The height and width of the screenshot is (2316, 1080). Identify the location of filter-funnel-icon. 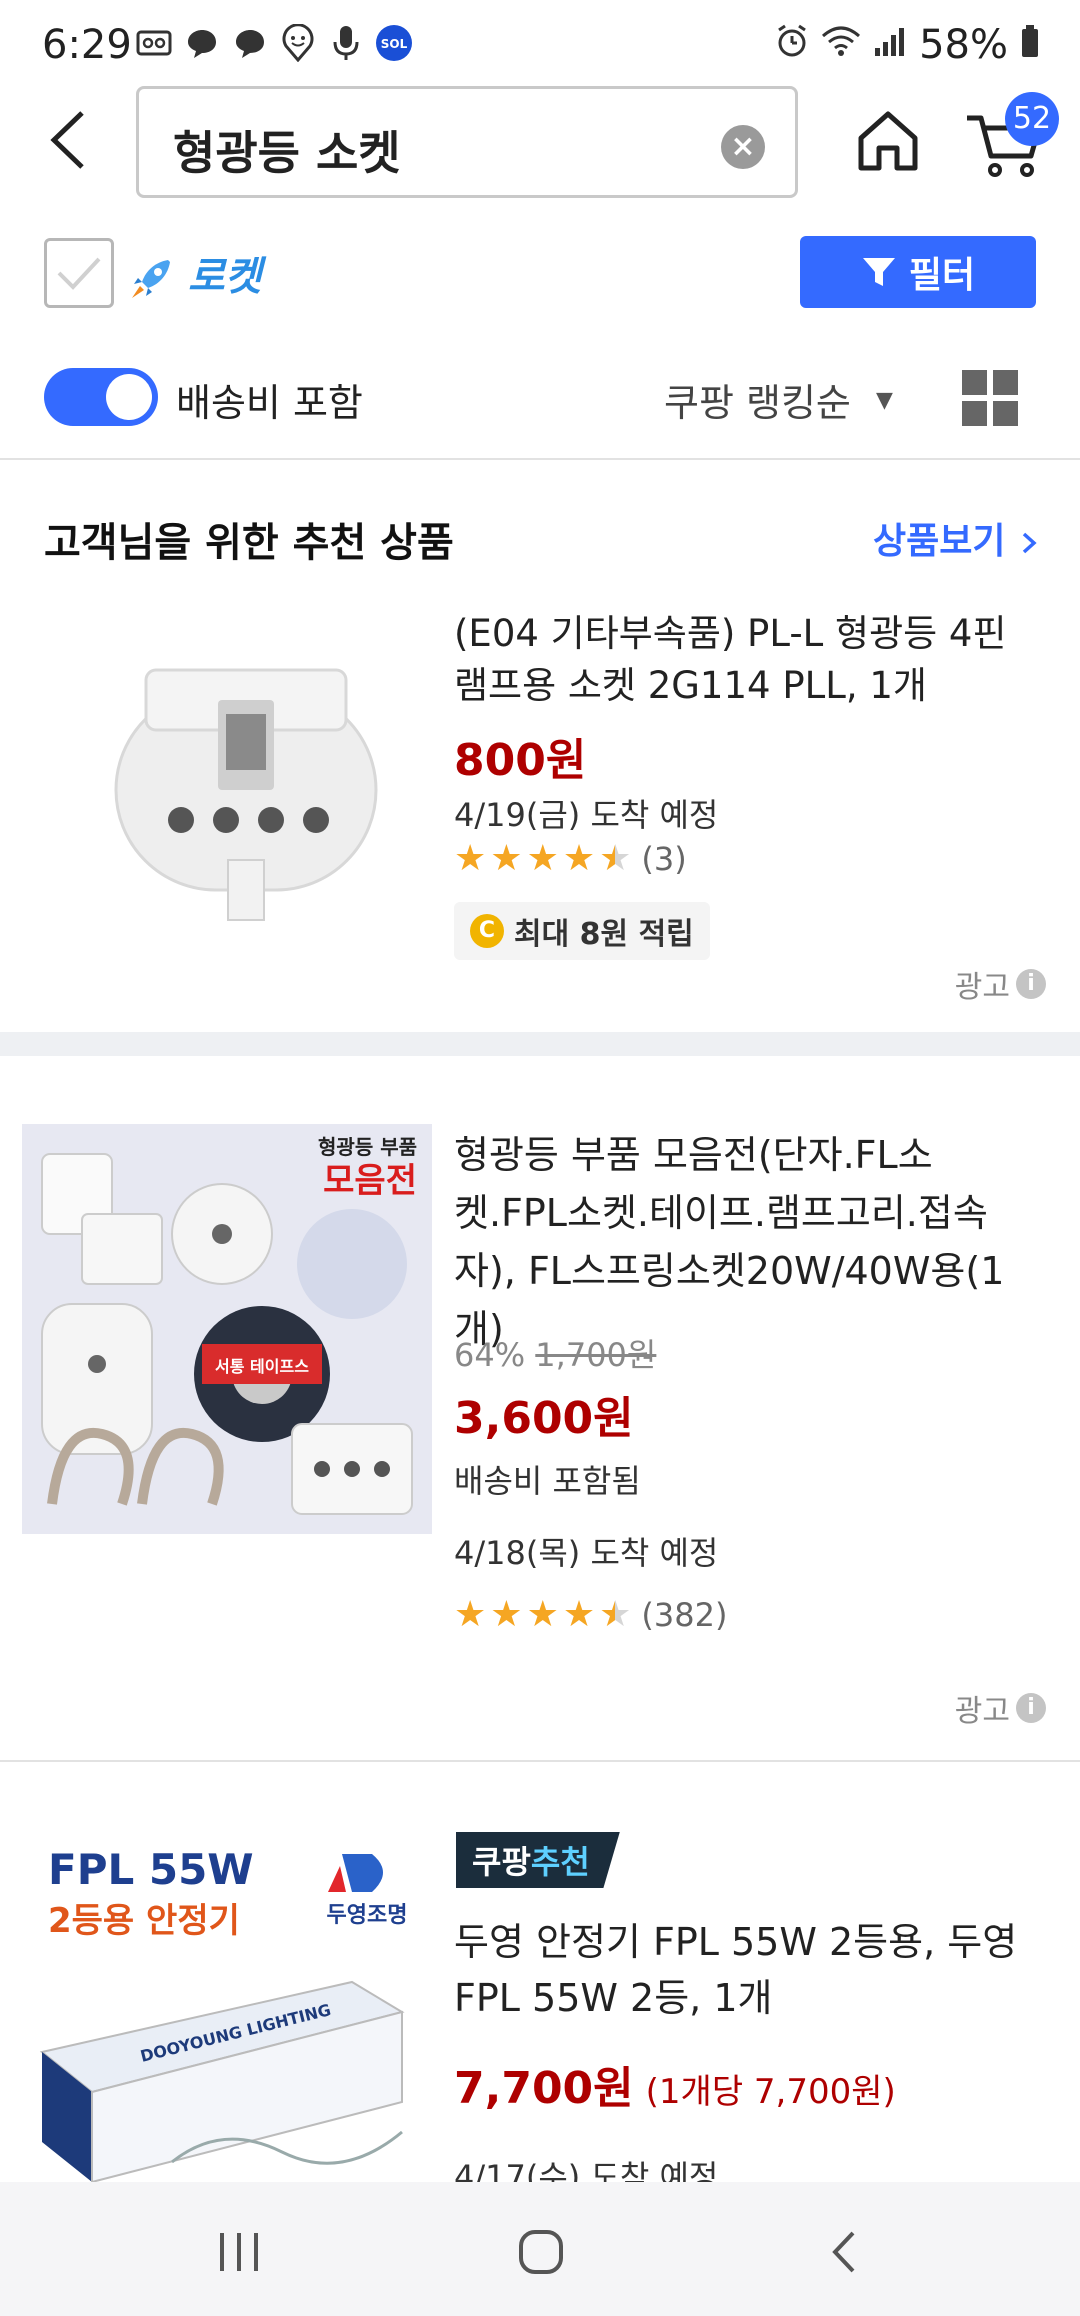
(878, 272).